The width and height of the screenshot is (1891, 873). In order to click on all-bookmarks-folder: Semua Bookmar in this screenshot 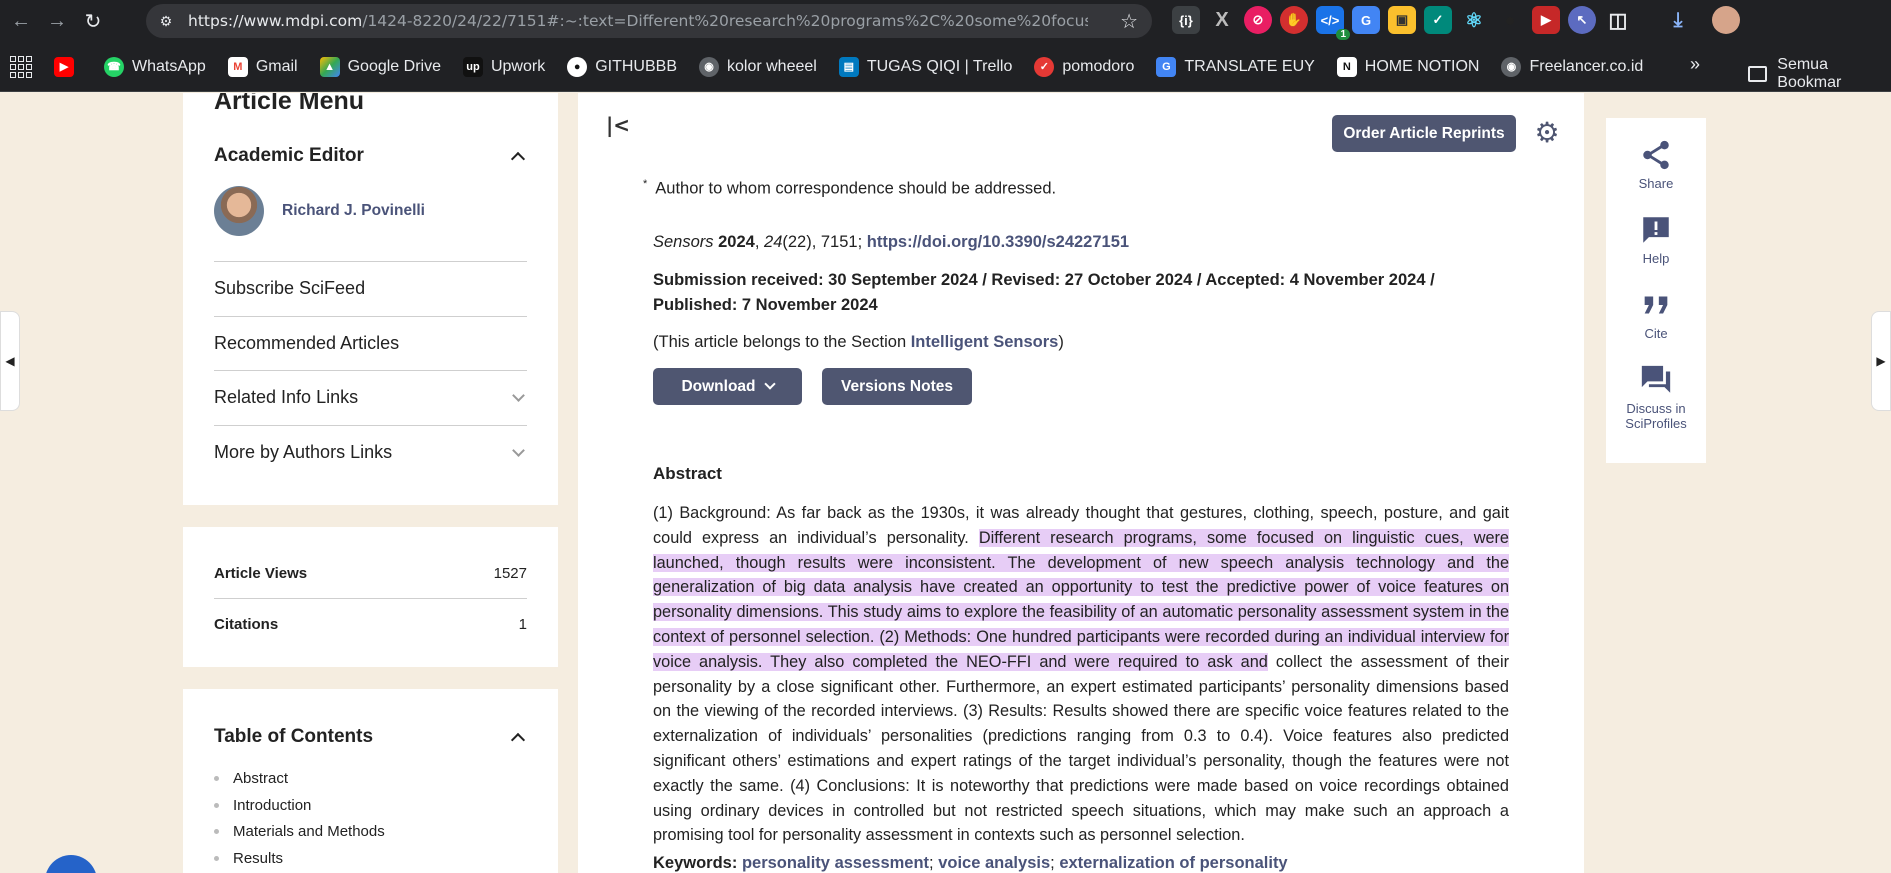, I will do `click(1819, 74)`.